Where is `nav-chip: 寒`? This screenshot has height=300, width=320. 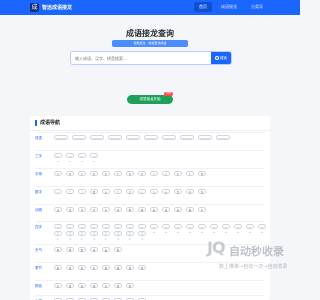 nav-chip: 寒 is located at coordinates (106, 267).